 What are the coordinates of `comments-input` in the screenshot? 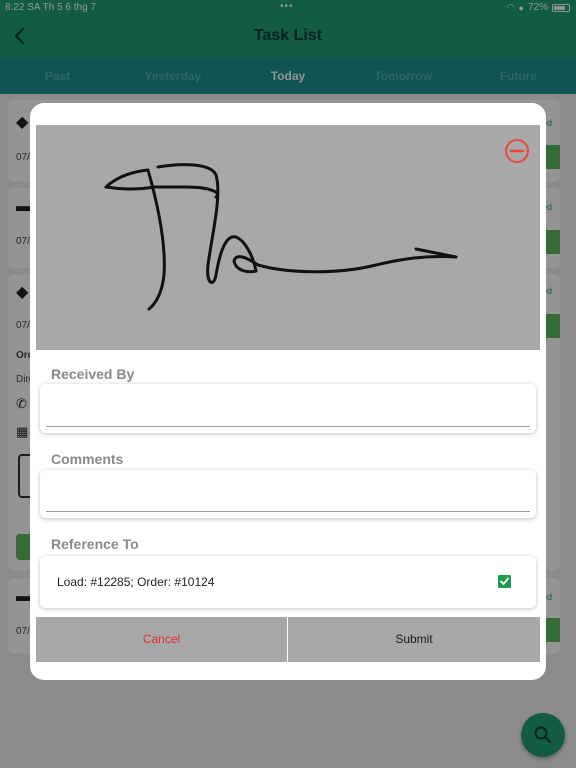 It's located at (288, 494).